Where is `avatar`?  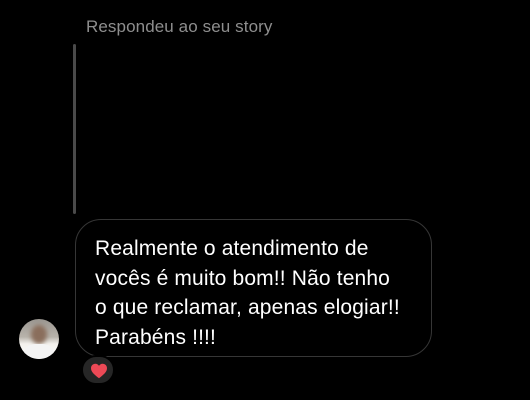
avatar is located at coordinates (39, 339).